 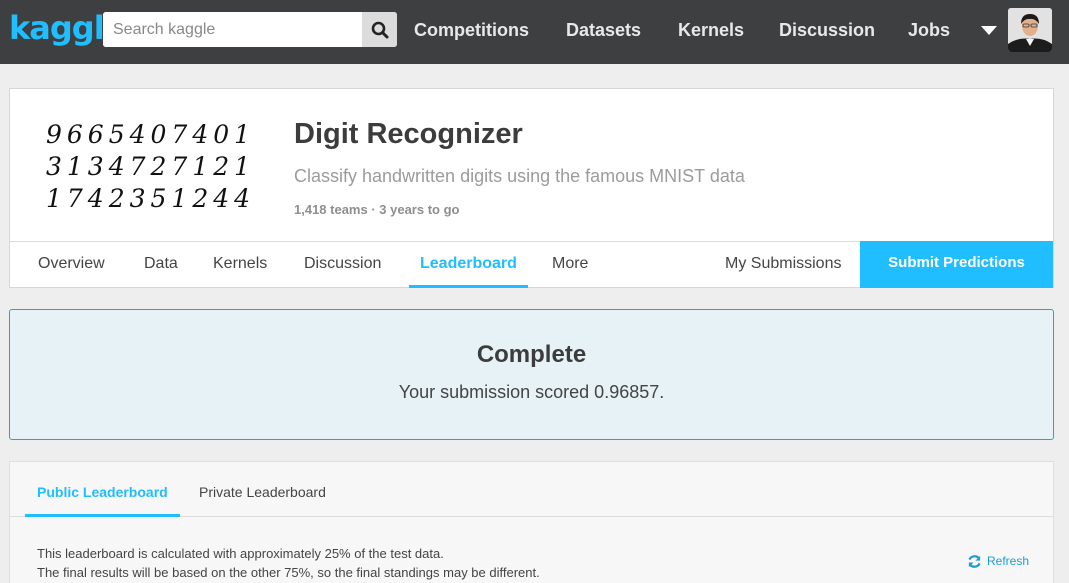 I want to click on avatar-image, so click(x=1030, y=30).